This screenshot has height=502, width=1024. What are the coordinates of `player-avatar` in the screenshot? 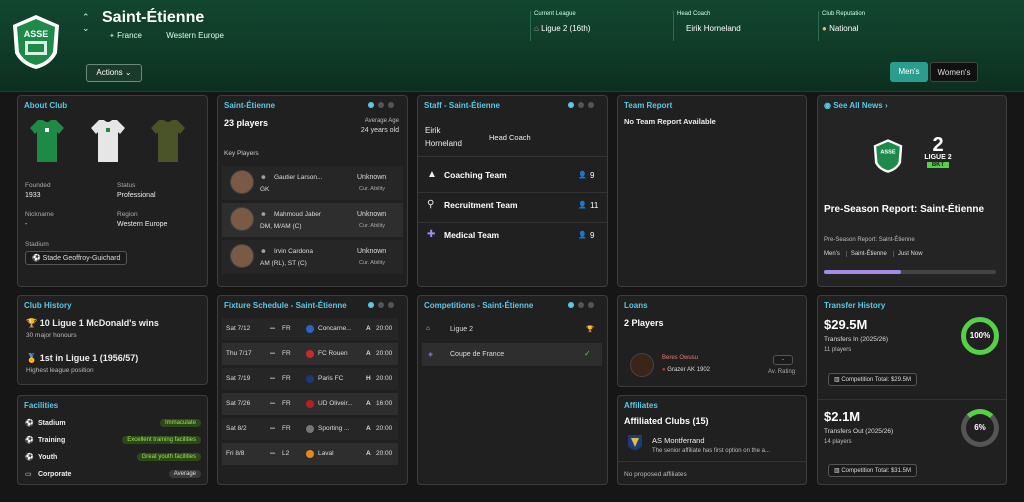 It's located at (642, 365).